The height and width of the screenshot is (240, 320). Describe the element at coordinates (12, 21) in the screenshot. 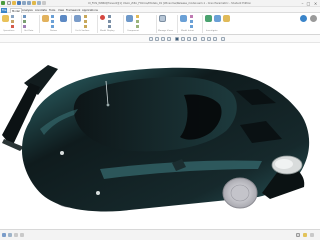

I see `paste-icon` at that location.